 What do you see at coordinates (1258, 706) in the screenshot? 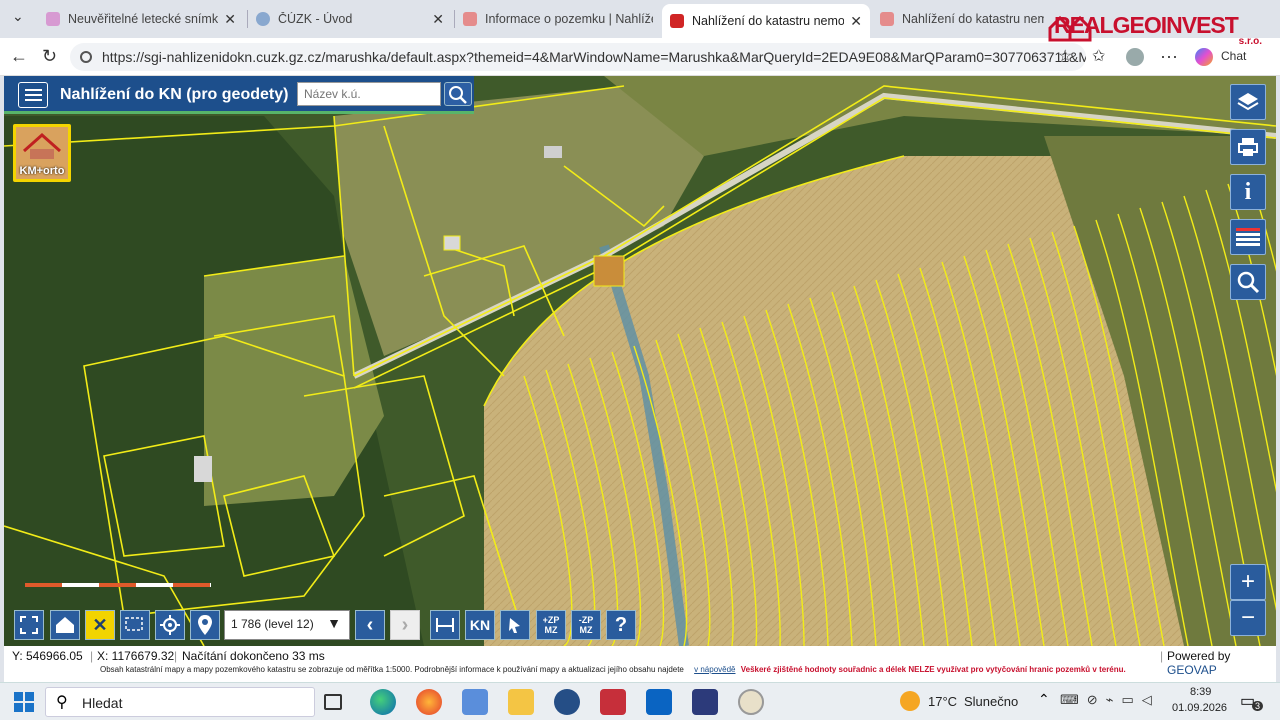
I see `notification-count: 3` at bounding box center [1258, 706].